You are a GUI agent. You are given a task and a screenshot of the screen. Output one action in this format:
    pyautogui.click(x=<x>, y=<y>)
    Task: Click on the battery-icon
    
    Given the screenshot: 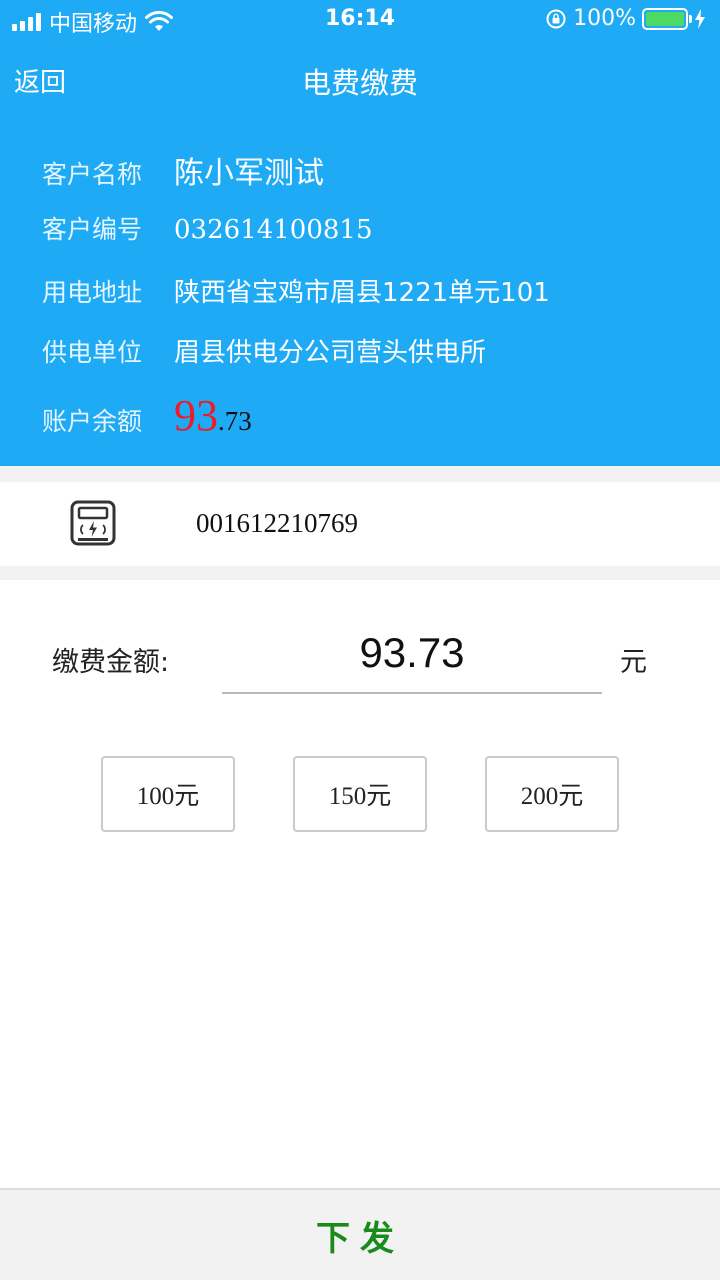 What is the action you would take?
    pyautogui.click(x=667, y=18)
    